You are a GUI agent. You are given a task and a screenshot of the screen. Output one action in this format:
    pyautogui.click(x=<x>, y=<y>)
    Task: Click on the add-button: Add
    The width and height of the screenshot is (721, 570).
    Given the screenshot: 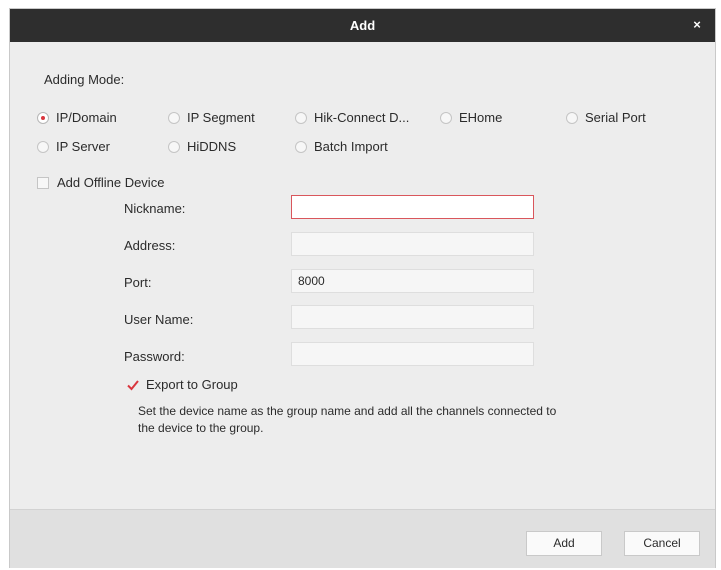 What is the action you would take?
    pyautogui.click(x=564, y=543)
    